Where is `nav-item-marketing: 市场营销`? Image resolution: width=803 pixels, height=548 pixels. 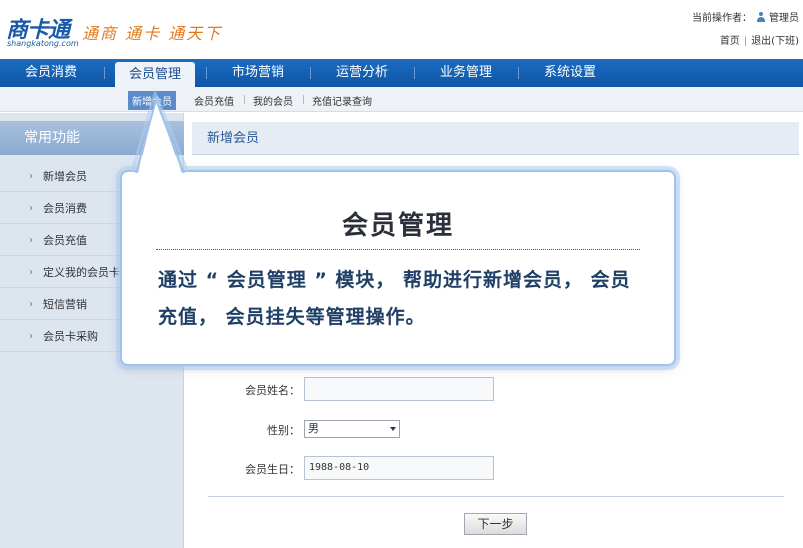 nav-item-marketing: 市场营销 is located at coordinates (258, 73).